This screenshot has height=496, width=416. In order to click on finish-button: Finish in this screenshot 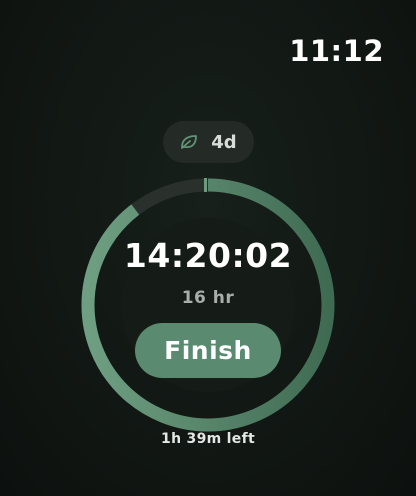, I will do `click(208, 350)`.